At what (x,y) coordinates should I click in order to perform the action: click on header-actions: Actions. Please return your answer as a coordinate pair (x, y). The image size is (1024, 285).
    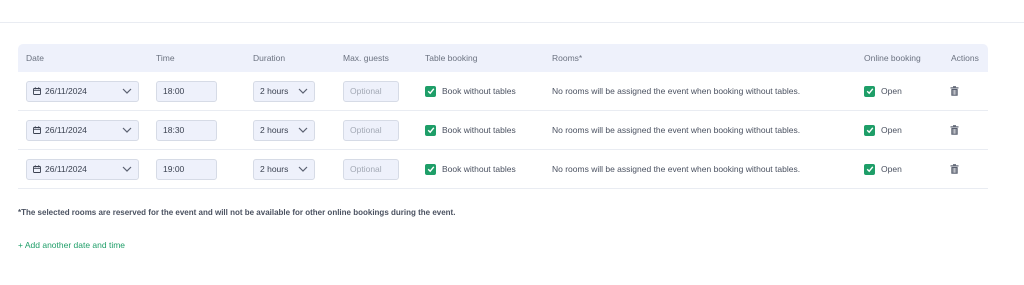
    Looking at the image, I should click on (965, 58).